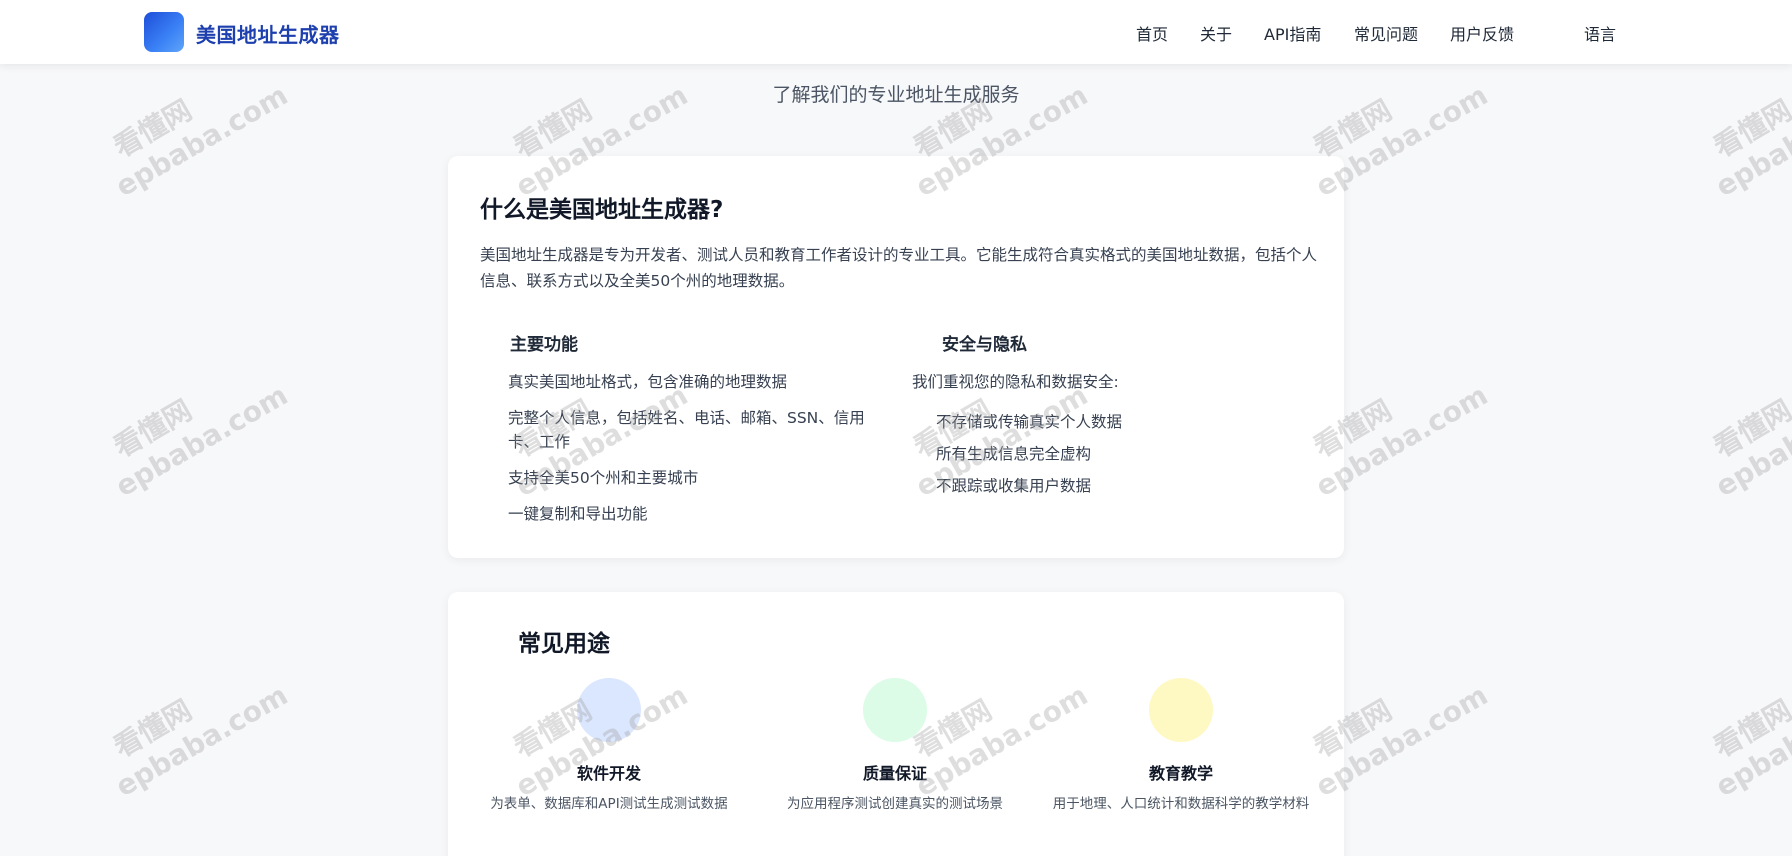  Describe the element at coordinates (895, 710) in the screenshot. I see `check-icon` at that location.